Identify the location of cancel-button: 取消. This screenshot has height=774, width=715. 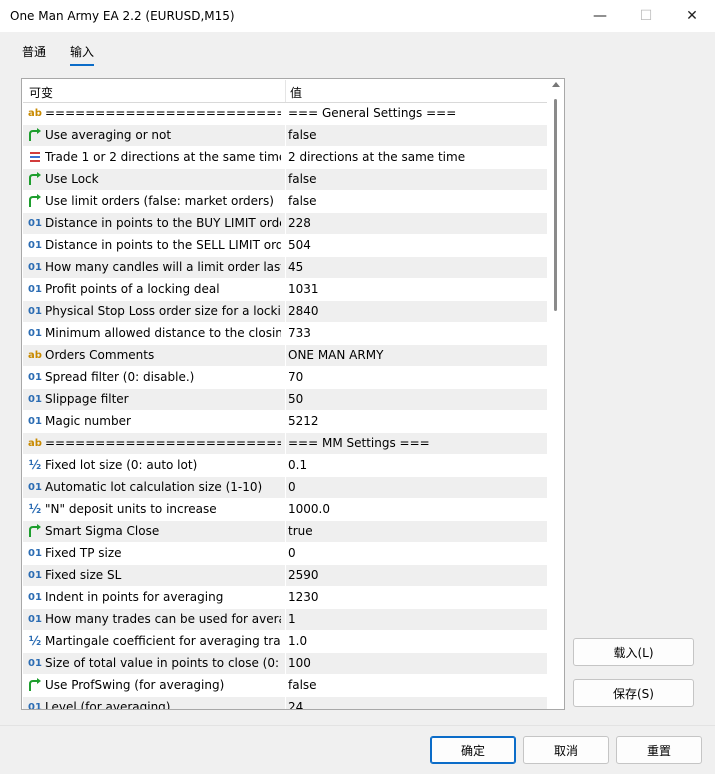
(566, 750).